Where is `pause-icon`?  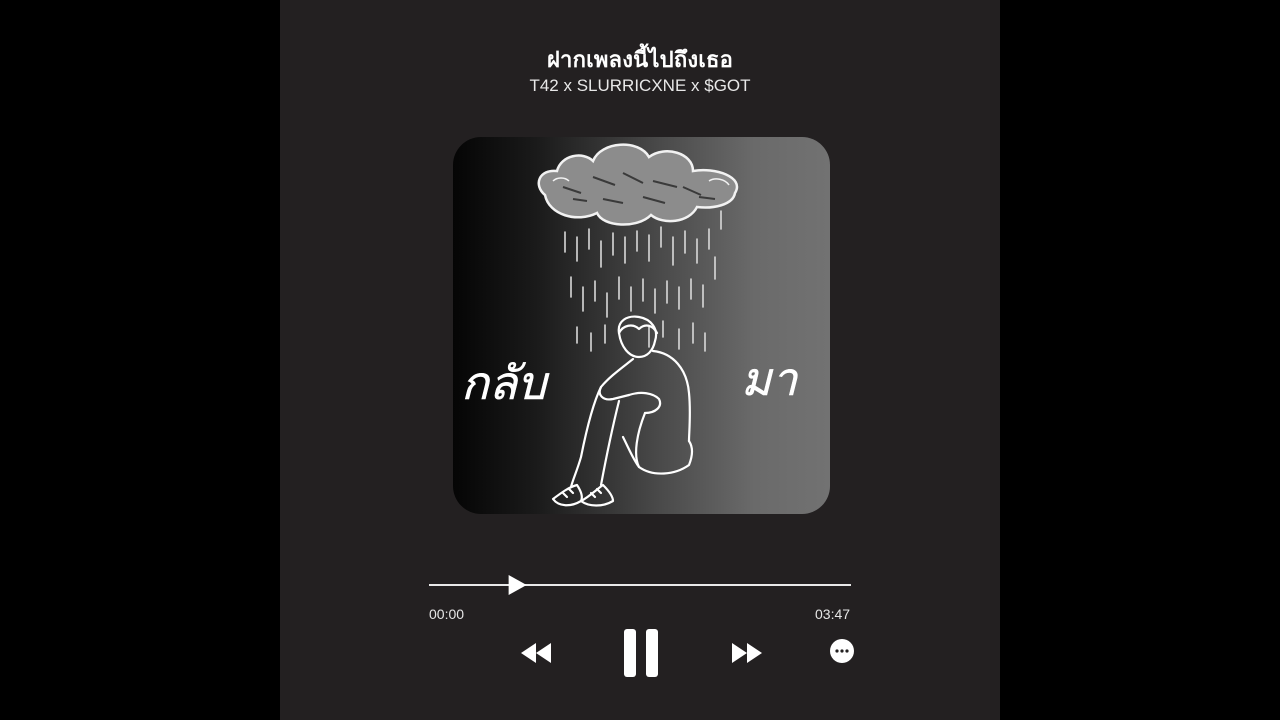
pause-icon is located at coordinates (641, 653).